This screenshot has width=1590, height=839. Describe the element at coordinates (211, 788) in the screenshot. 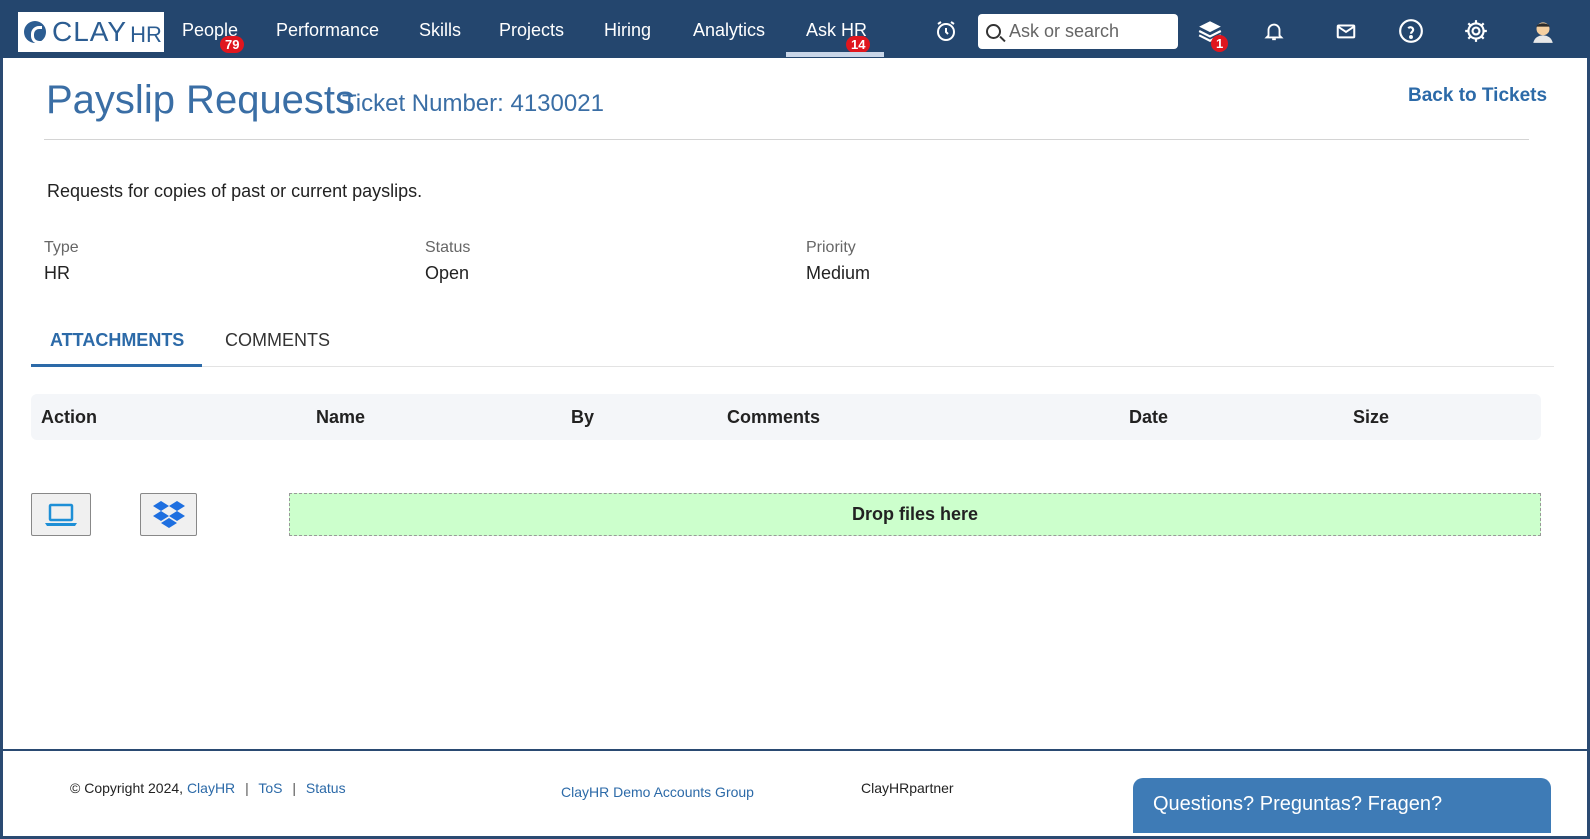

I see `footer-clayhr-link: ClayHR` at that location.